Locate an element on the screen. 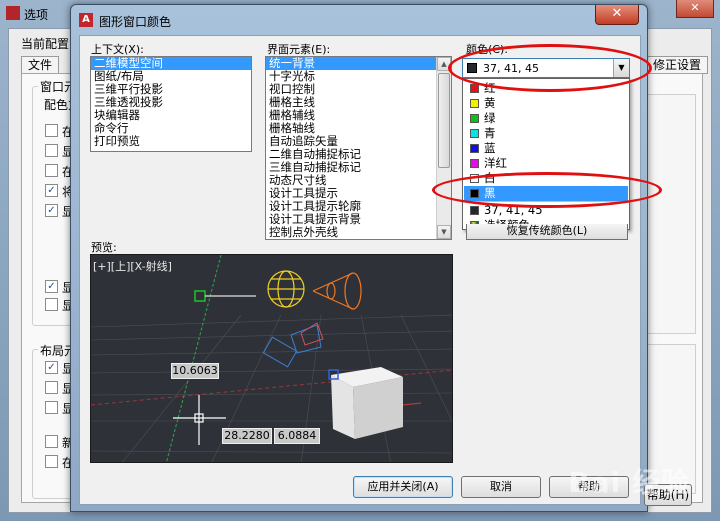  dynamic-dimension-value: 6.0884 is located at coordinates (297, 436).